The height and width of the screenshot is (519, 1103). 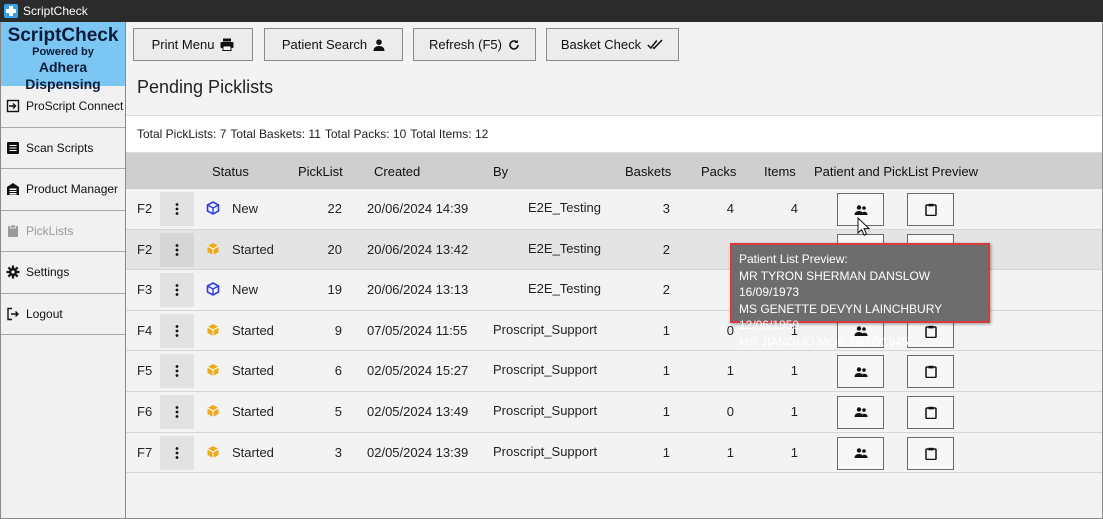 I want to click on header-status: Status, so click(x=230, y=171).